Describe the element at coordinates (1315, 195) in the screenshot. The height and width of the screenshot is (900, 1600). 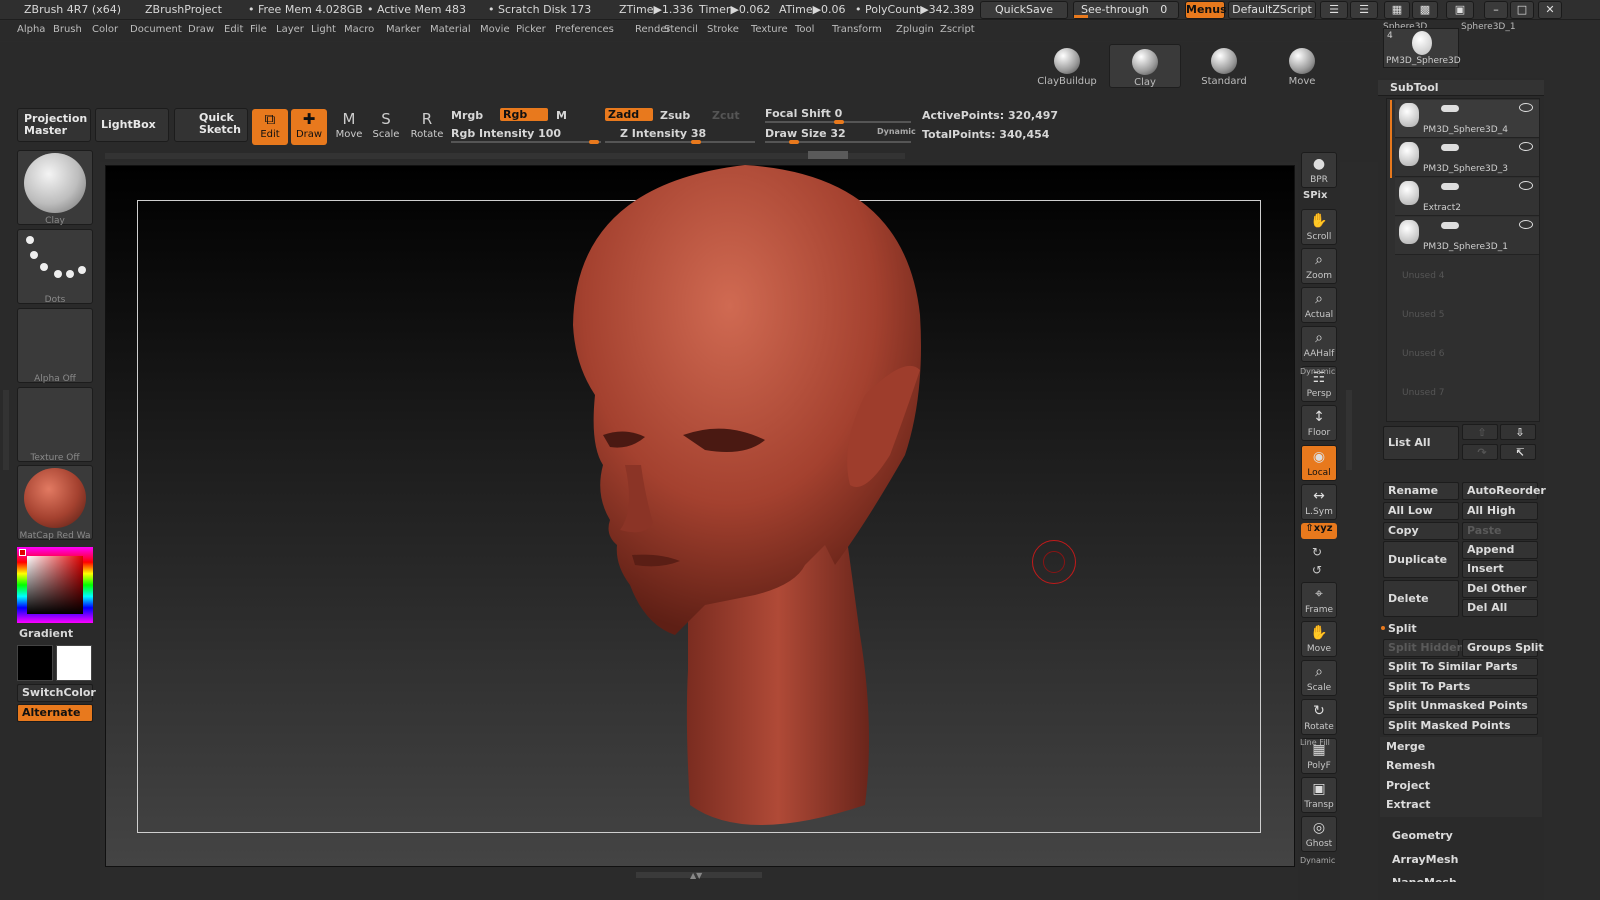
I see `spix-label: SPix` at that location.